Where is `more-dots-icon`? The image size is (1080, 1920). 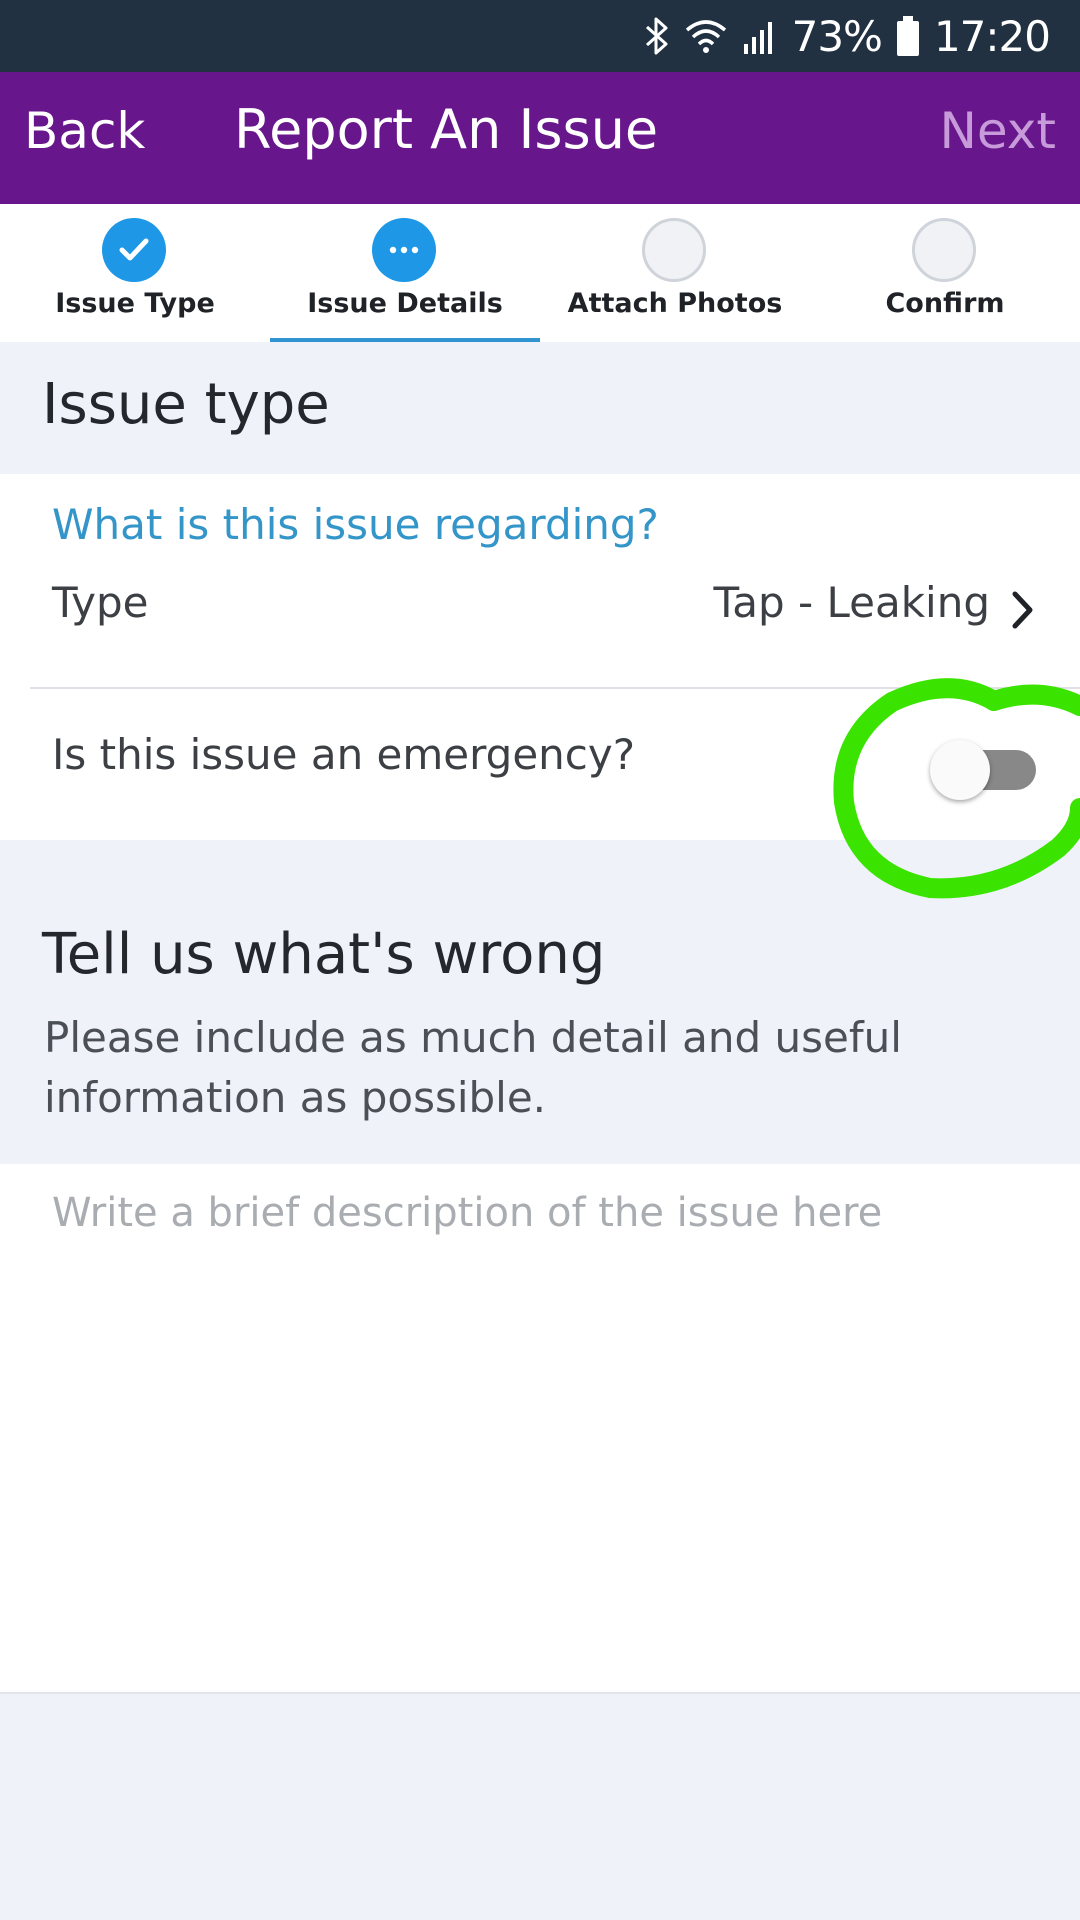 more-dots-icon is located at coordinates (404, 250).